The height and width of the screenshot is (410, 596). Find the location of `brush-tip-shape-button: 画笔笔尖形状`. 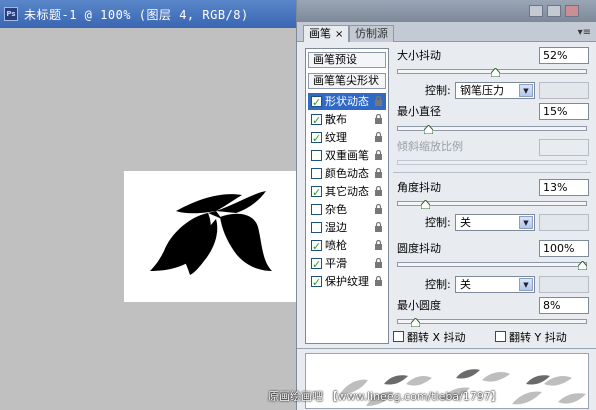

brush-tip-shape-button: 画笔笔尖形状 is located at coordinates (347, 81).